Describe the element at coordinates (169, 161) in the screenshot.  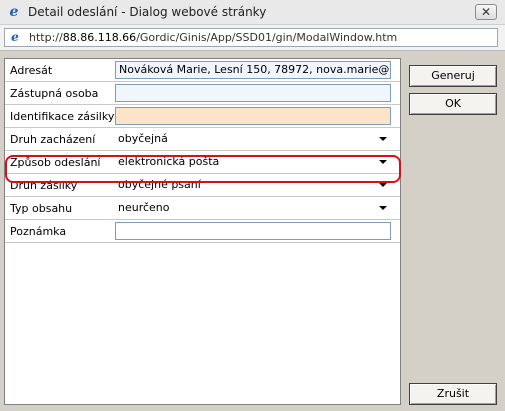
I see `send-method-value: elektronická pošta` at that location.